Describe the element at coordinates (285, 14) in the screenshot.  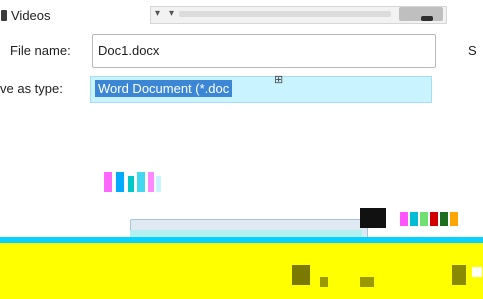
I see `address-track` at that location.